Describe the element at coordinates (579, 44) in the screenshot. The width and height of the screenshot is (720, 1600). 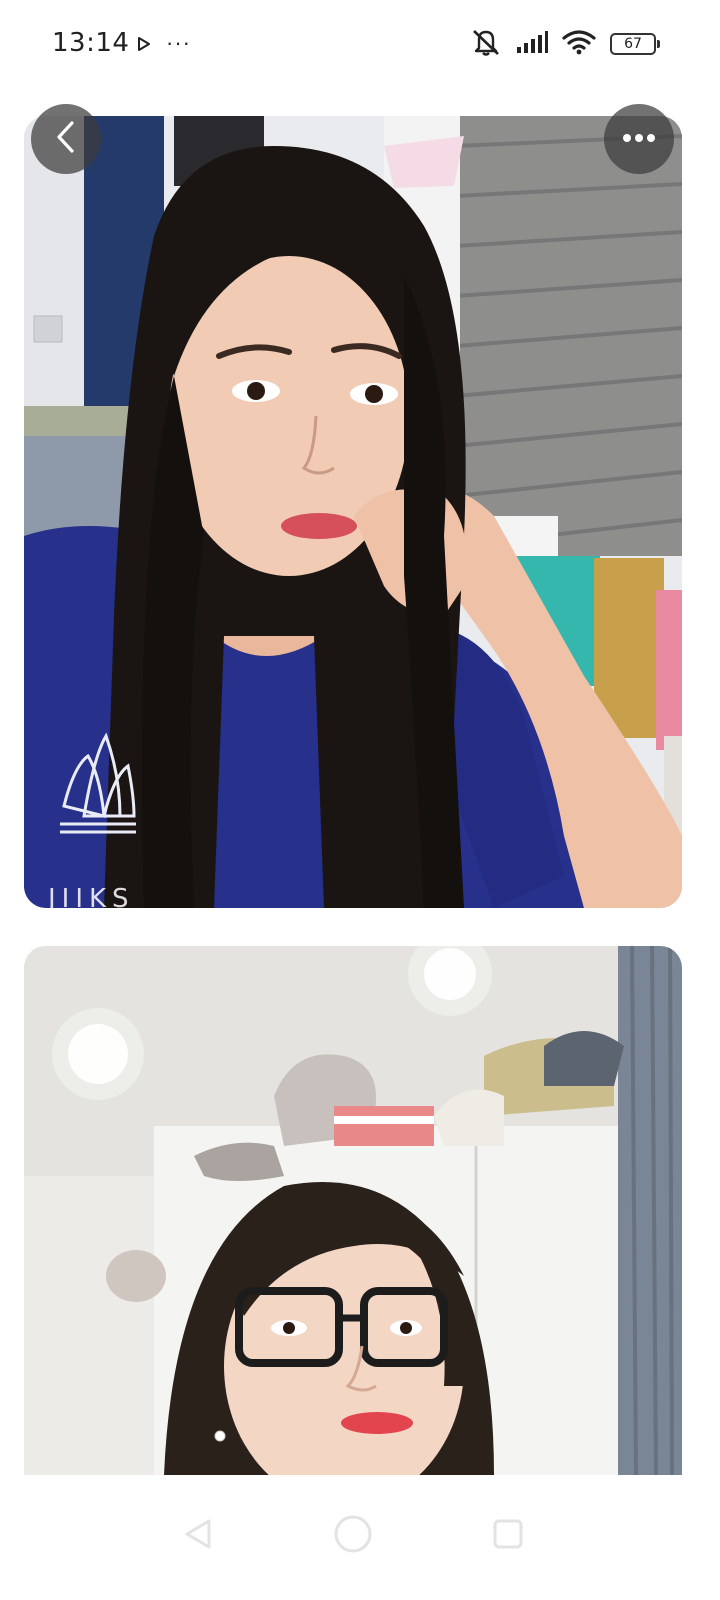
I see `wifi-icon` at that location.